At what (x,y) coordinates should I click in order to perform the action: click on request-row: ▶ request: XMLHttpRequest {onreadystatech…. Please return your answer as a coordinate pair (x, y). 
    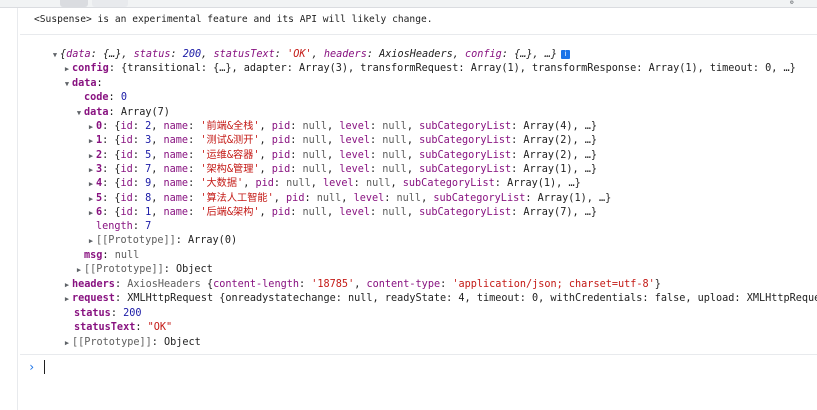
    Looking at the image, I should click on (439, 299).